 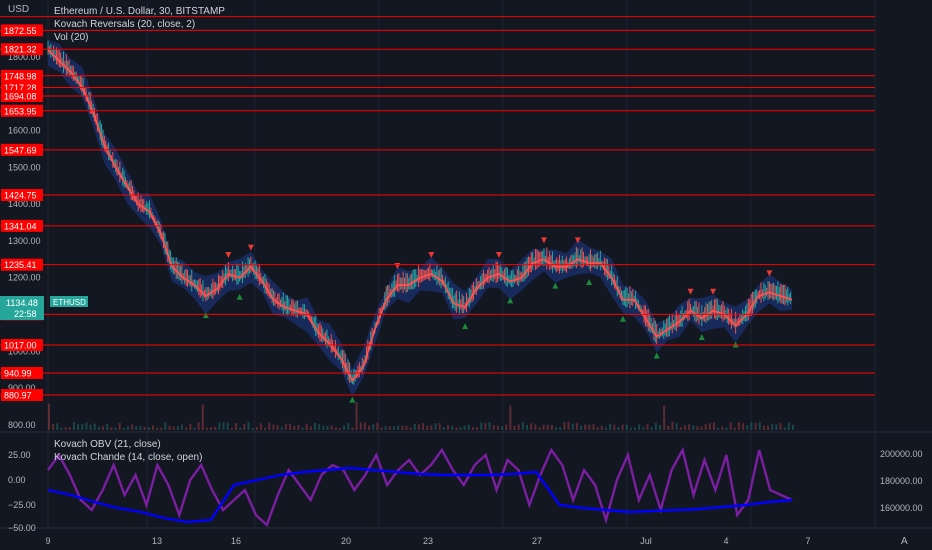 What do you see at coordinates (124, 24) in the screenshot?
I see `indicator-kovach-reversals: Kovach Reversals (20, close, 2)` at bounding box center [124, 24].